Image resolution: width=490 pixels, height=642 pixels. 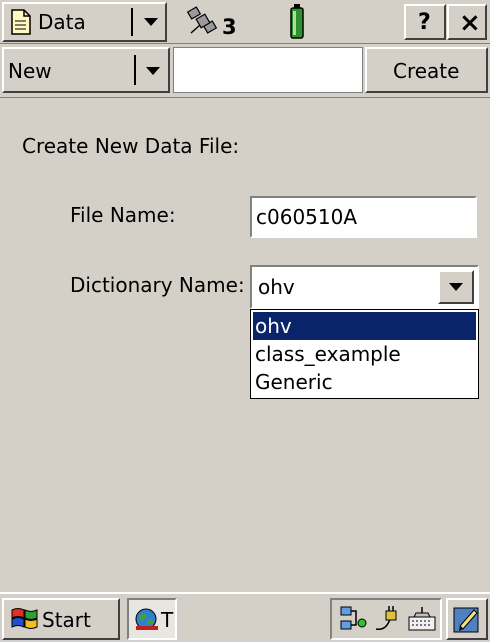 I want to click on file-name-value: c060510A, so click(x=307, y=217).